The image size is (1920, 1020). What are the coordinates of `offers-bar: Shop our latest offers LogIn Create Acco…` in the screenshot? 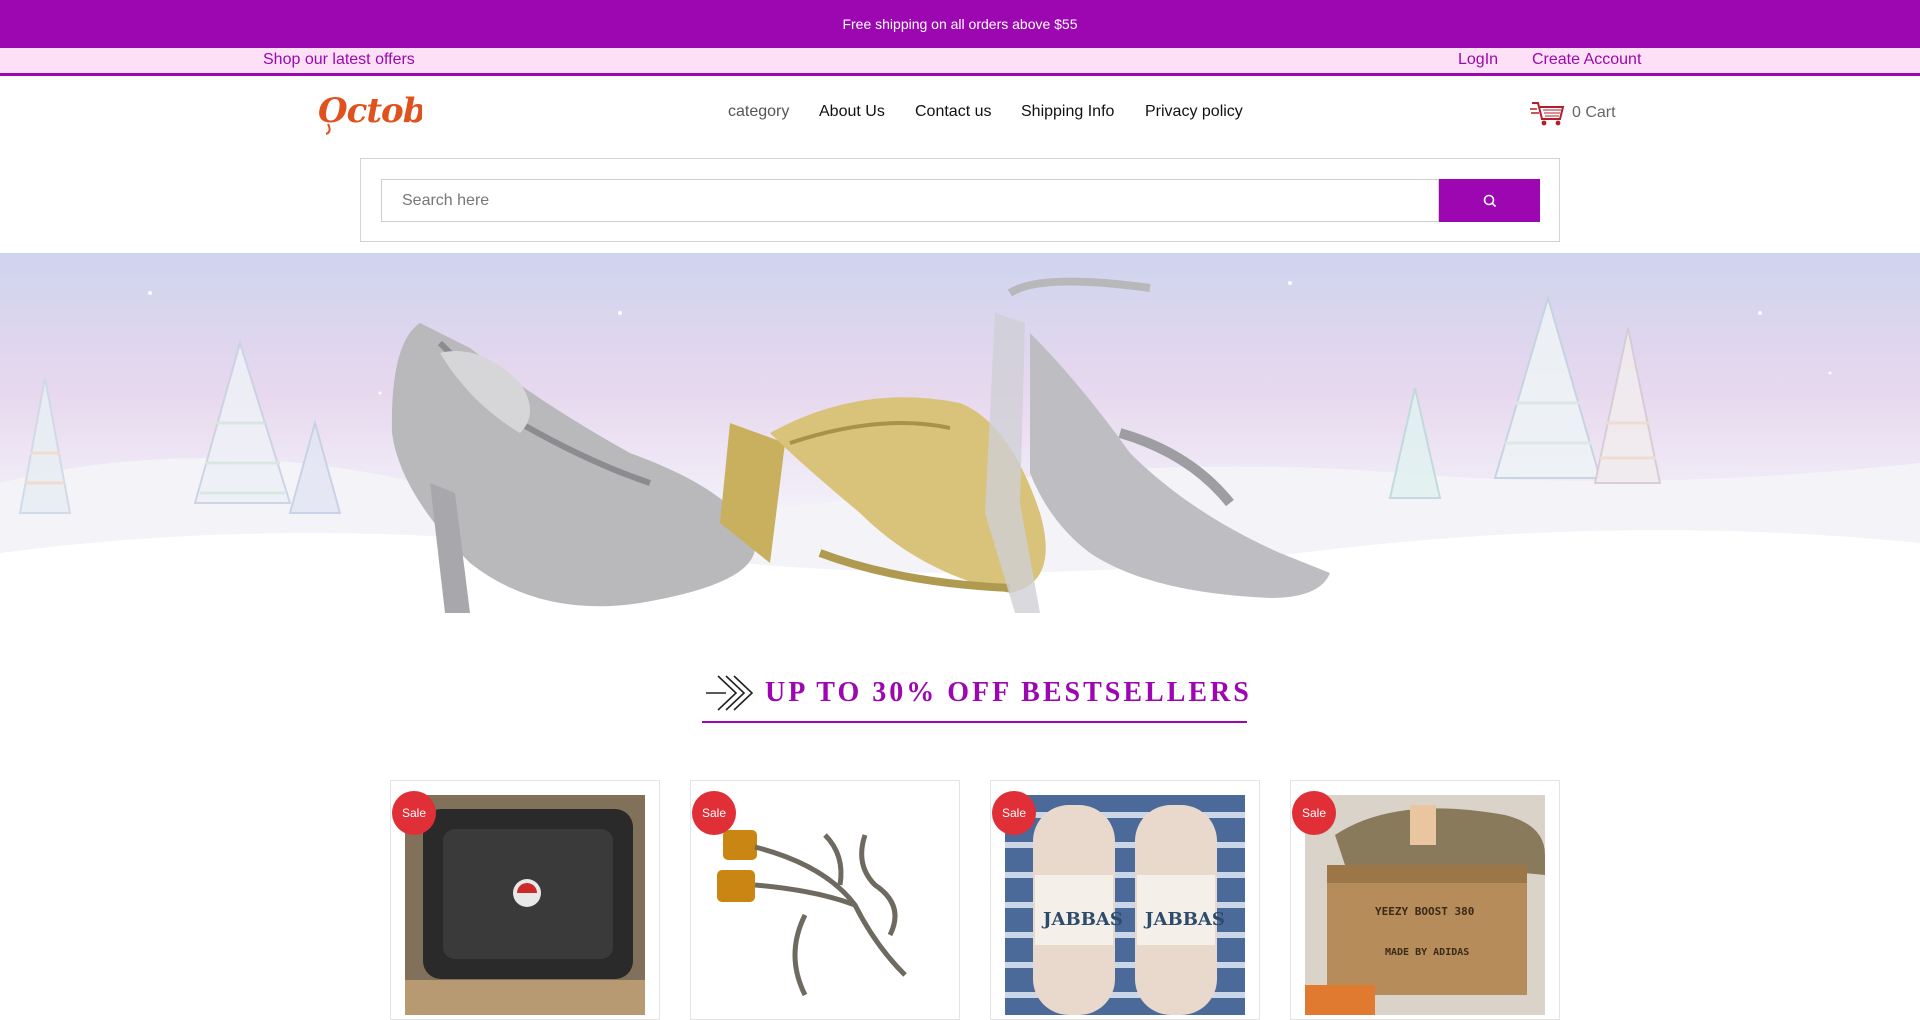 It's located at (960, 62).